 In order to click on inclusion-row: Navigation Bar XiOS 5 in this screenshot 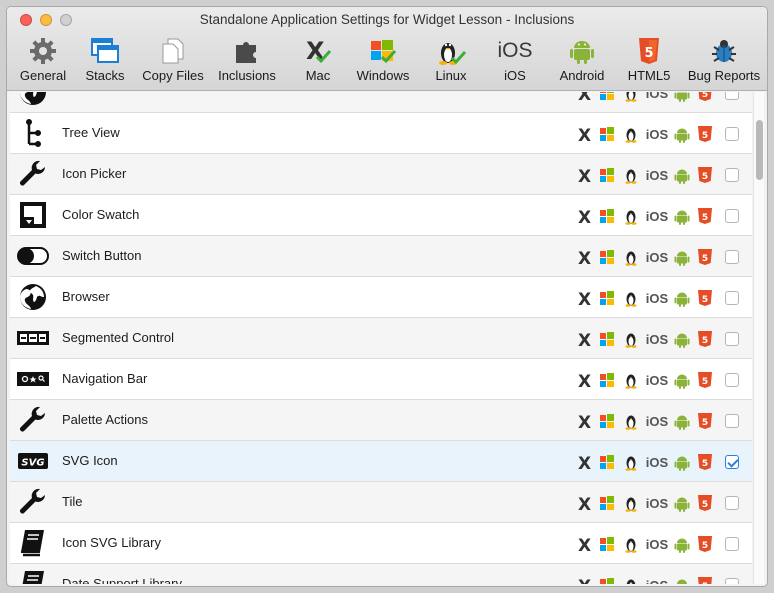, I will do `click(381, 379)`.